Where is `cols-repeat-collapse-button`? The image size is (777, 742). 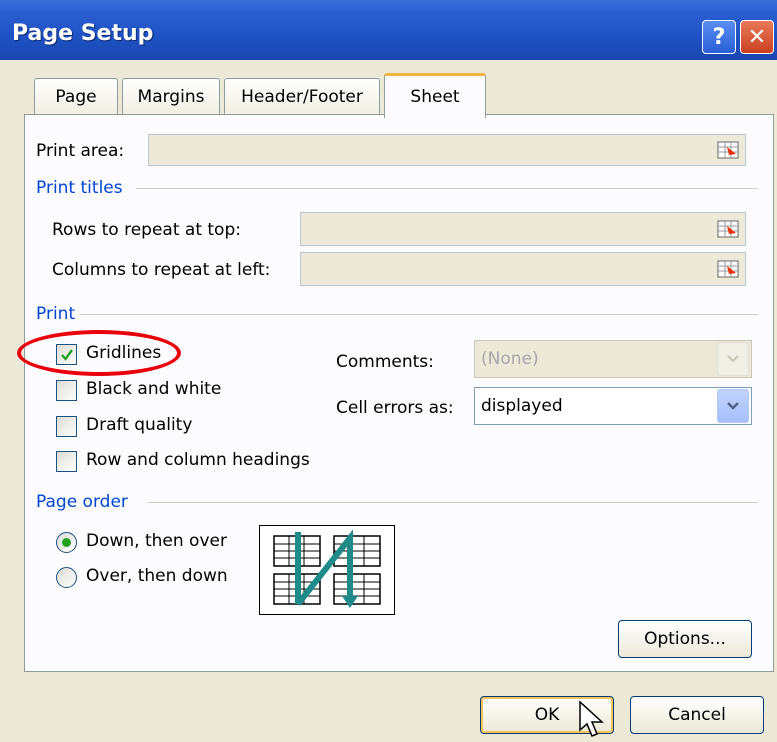
cols-repeat-collapse-button is located at coordinates (728, 269).